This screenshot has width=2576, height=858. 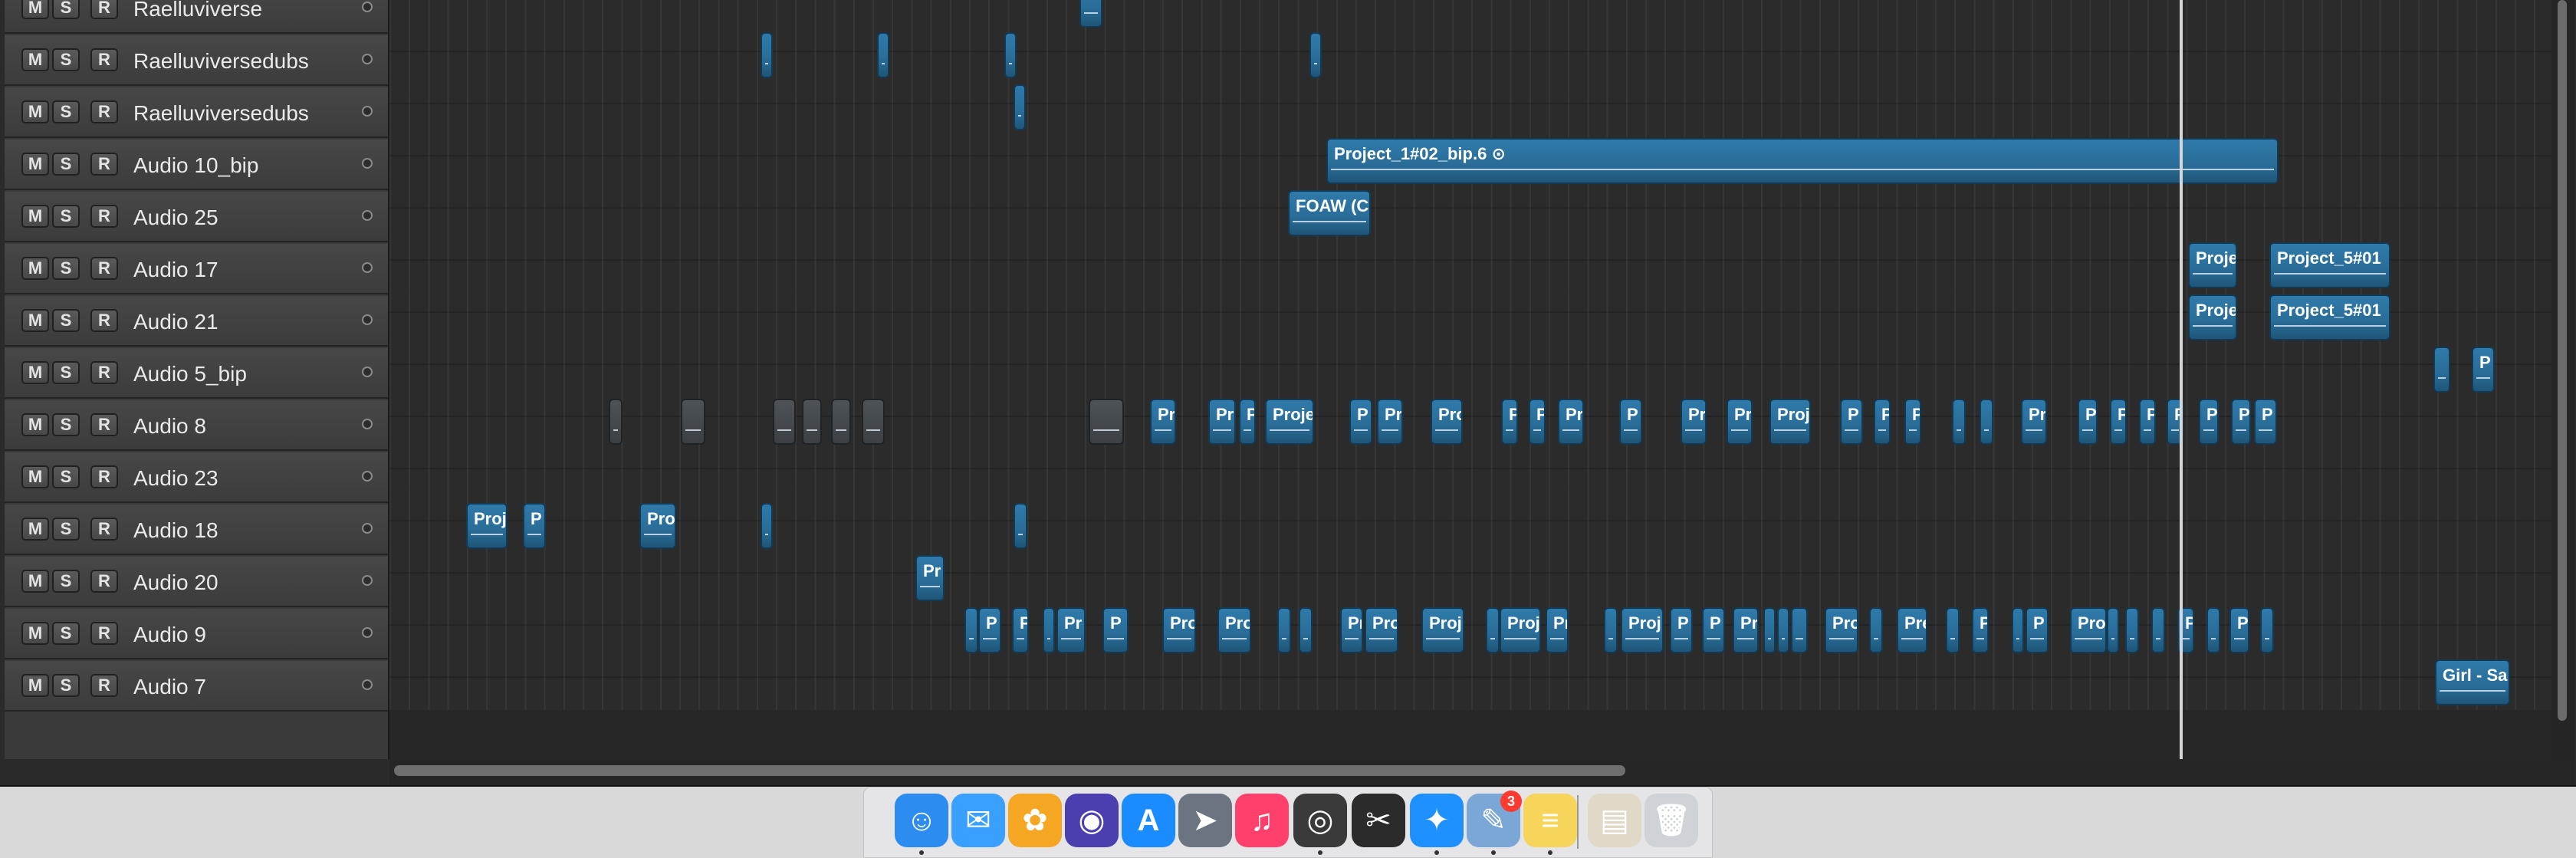 What do you see at coordinates (1148, 820) in the screenshot?
I see `dock-app-store-icon: A` at bounding box center [1148, 820].